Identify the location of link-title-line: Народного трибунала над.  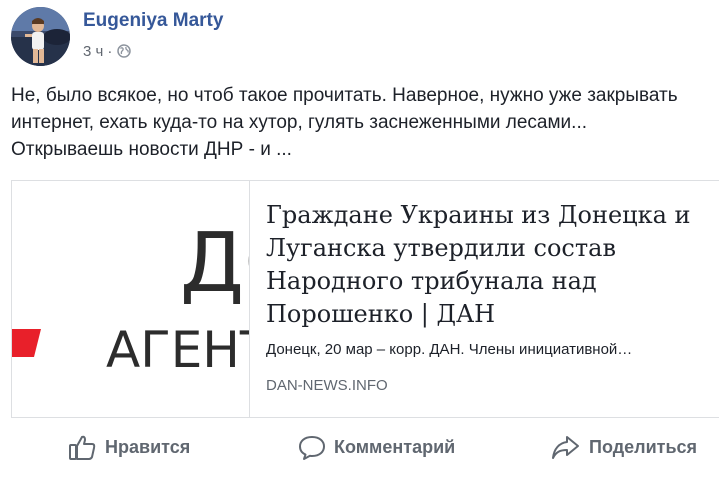
(431, 281).